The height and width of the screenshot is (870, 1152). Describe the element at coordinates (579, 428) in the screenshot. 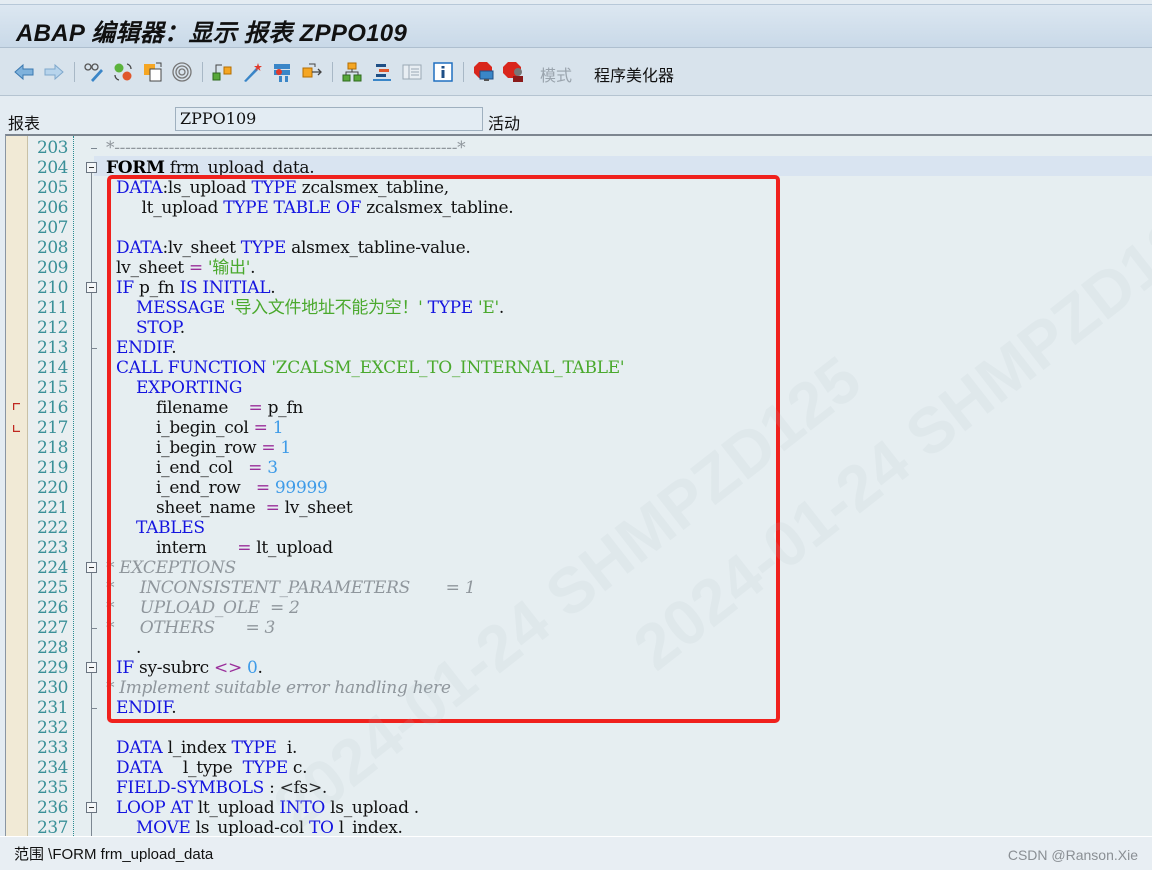

I see `code-line: 217 i_begin_col = 1` at that location.